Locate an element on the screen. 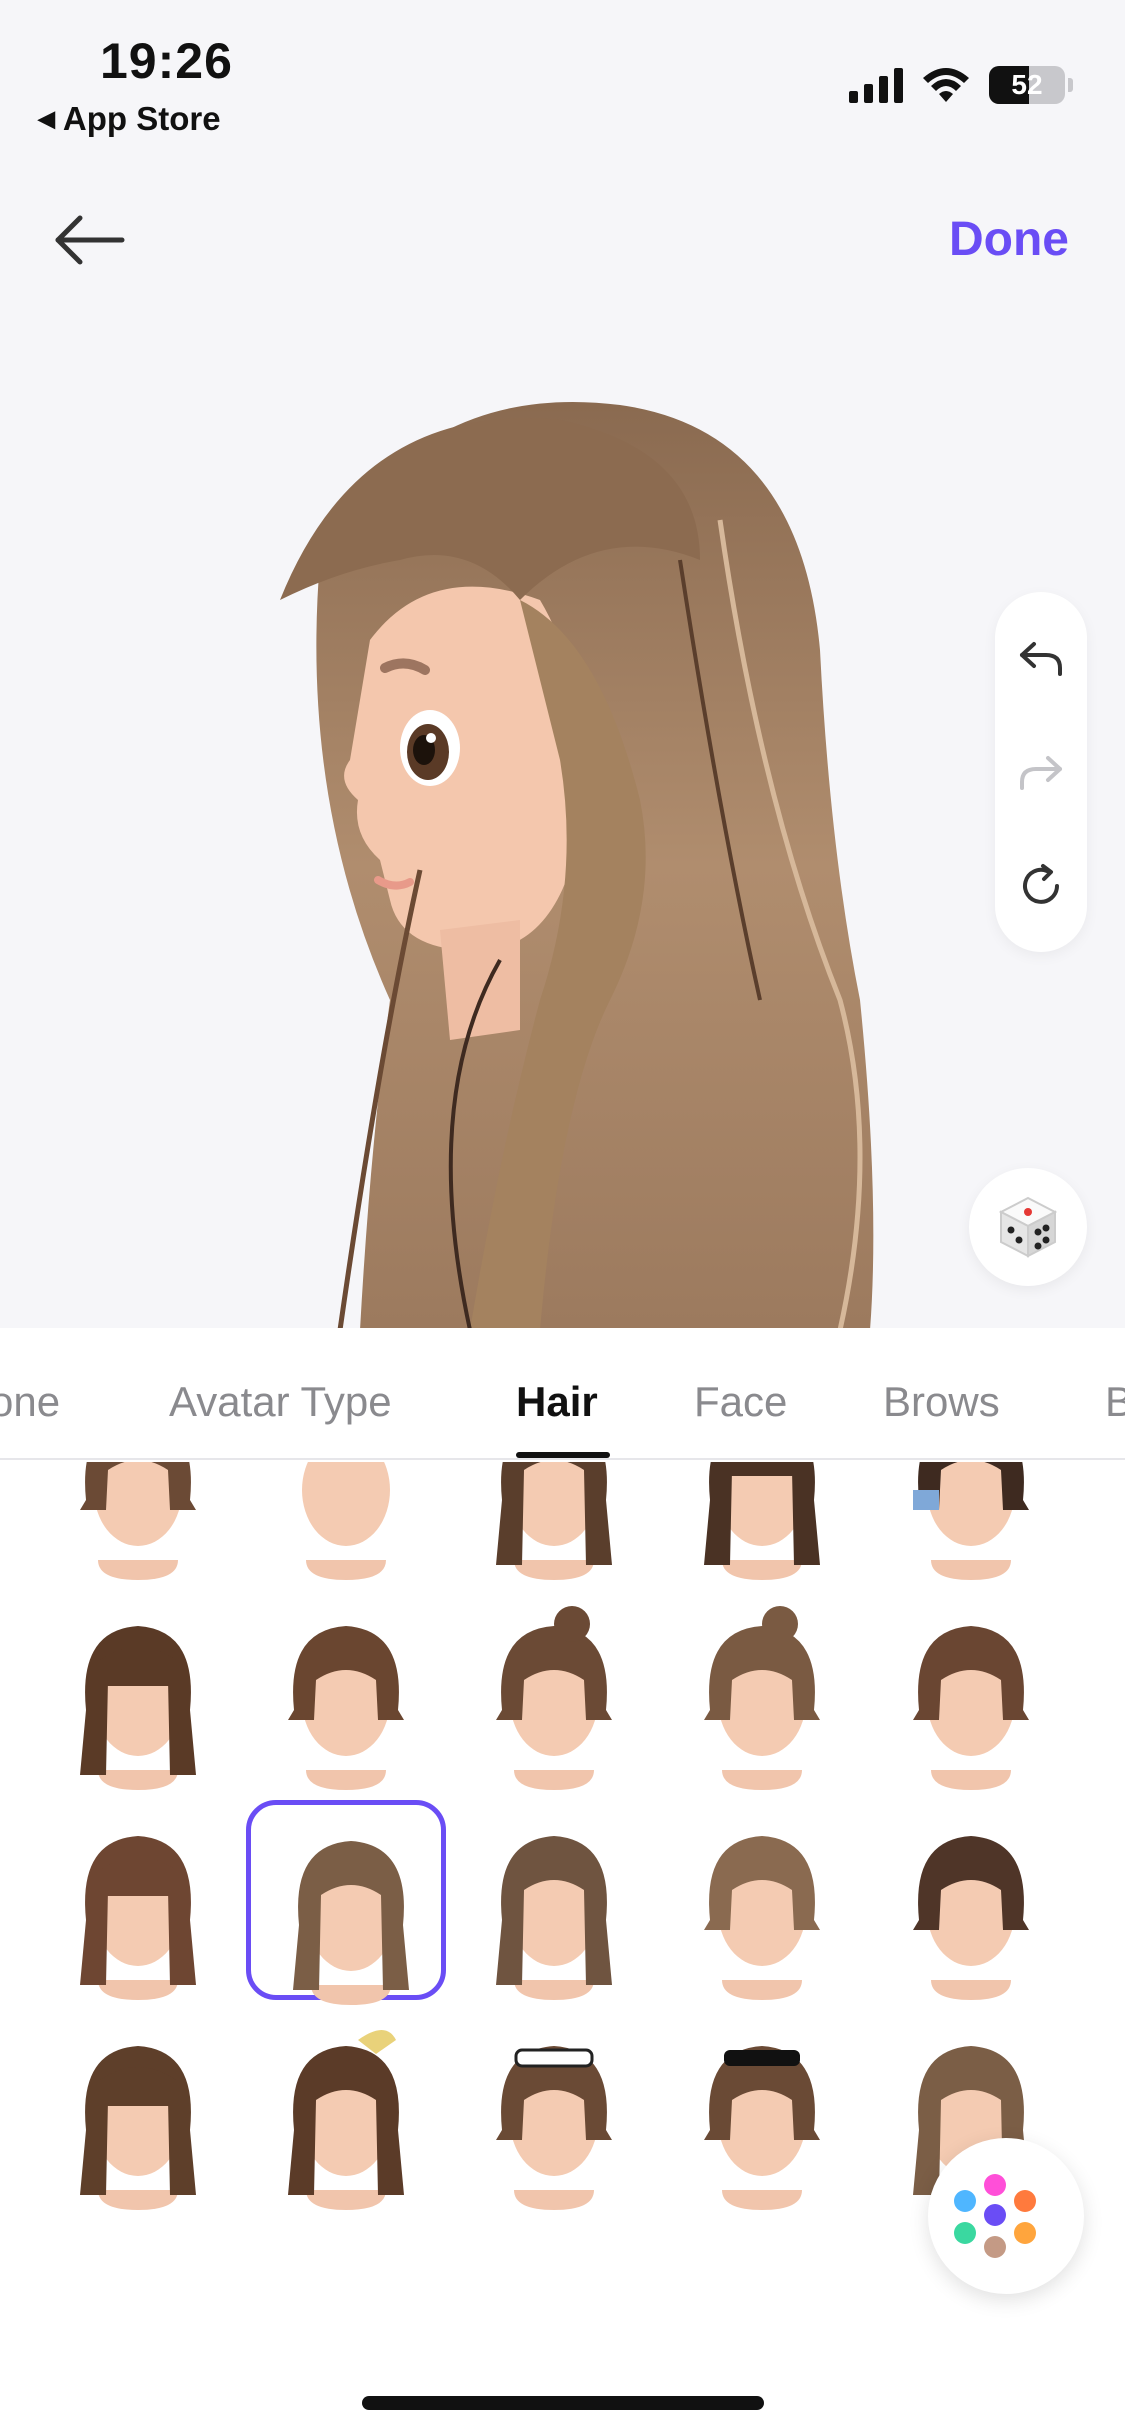 The width and height of the screenshot is (1125, 2436). undo-button is located at coordinates (1041, 658).